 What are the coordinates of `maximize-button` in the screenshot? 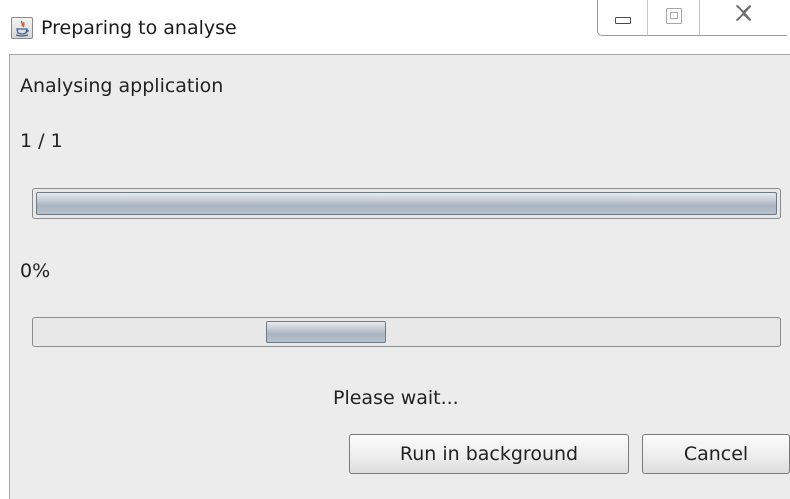 It's located at (673, 18).